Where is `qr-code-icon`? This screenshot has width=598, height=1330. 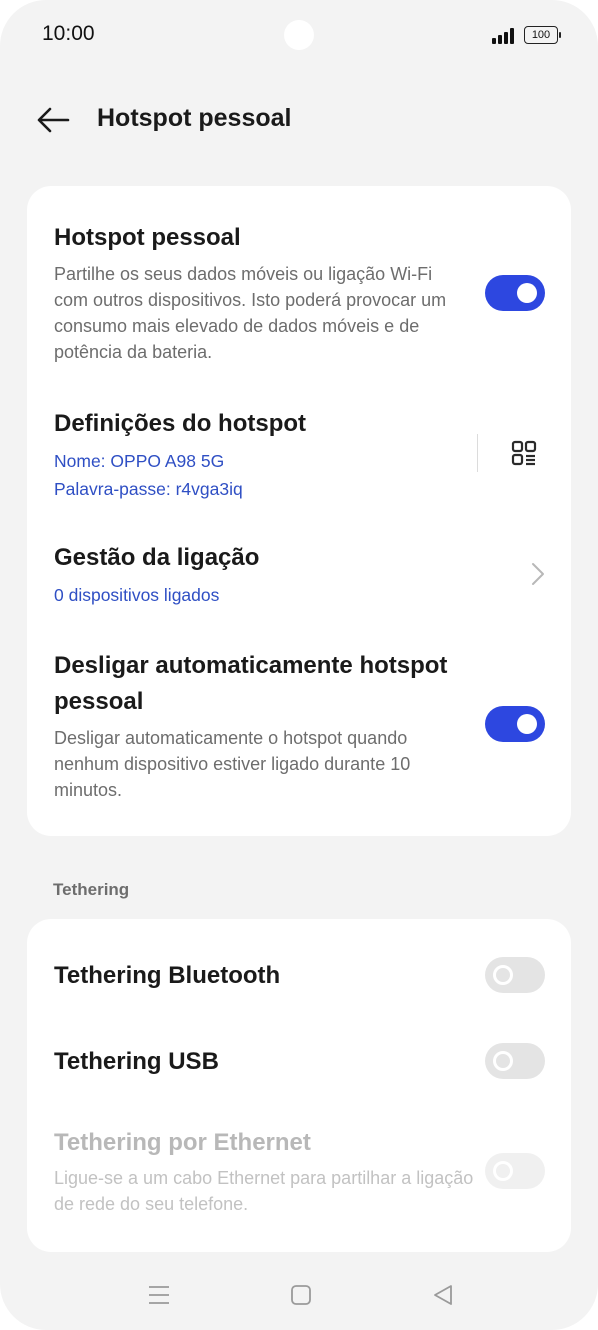 qr-code-icon is located at coordinates (524, 453).